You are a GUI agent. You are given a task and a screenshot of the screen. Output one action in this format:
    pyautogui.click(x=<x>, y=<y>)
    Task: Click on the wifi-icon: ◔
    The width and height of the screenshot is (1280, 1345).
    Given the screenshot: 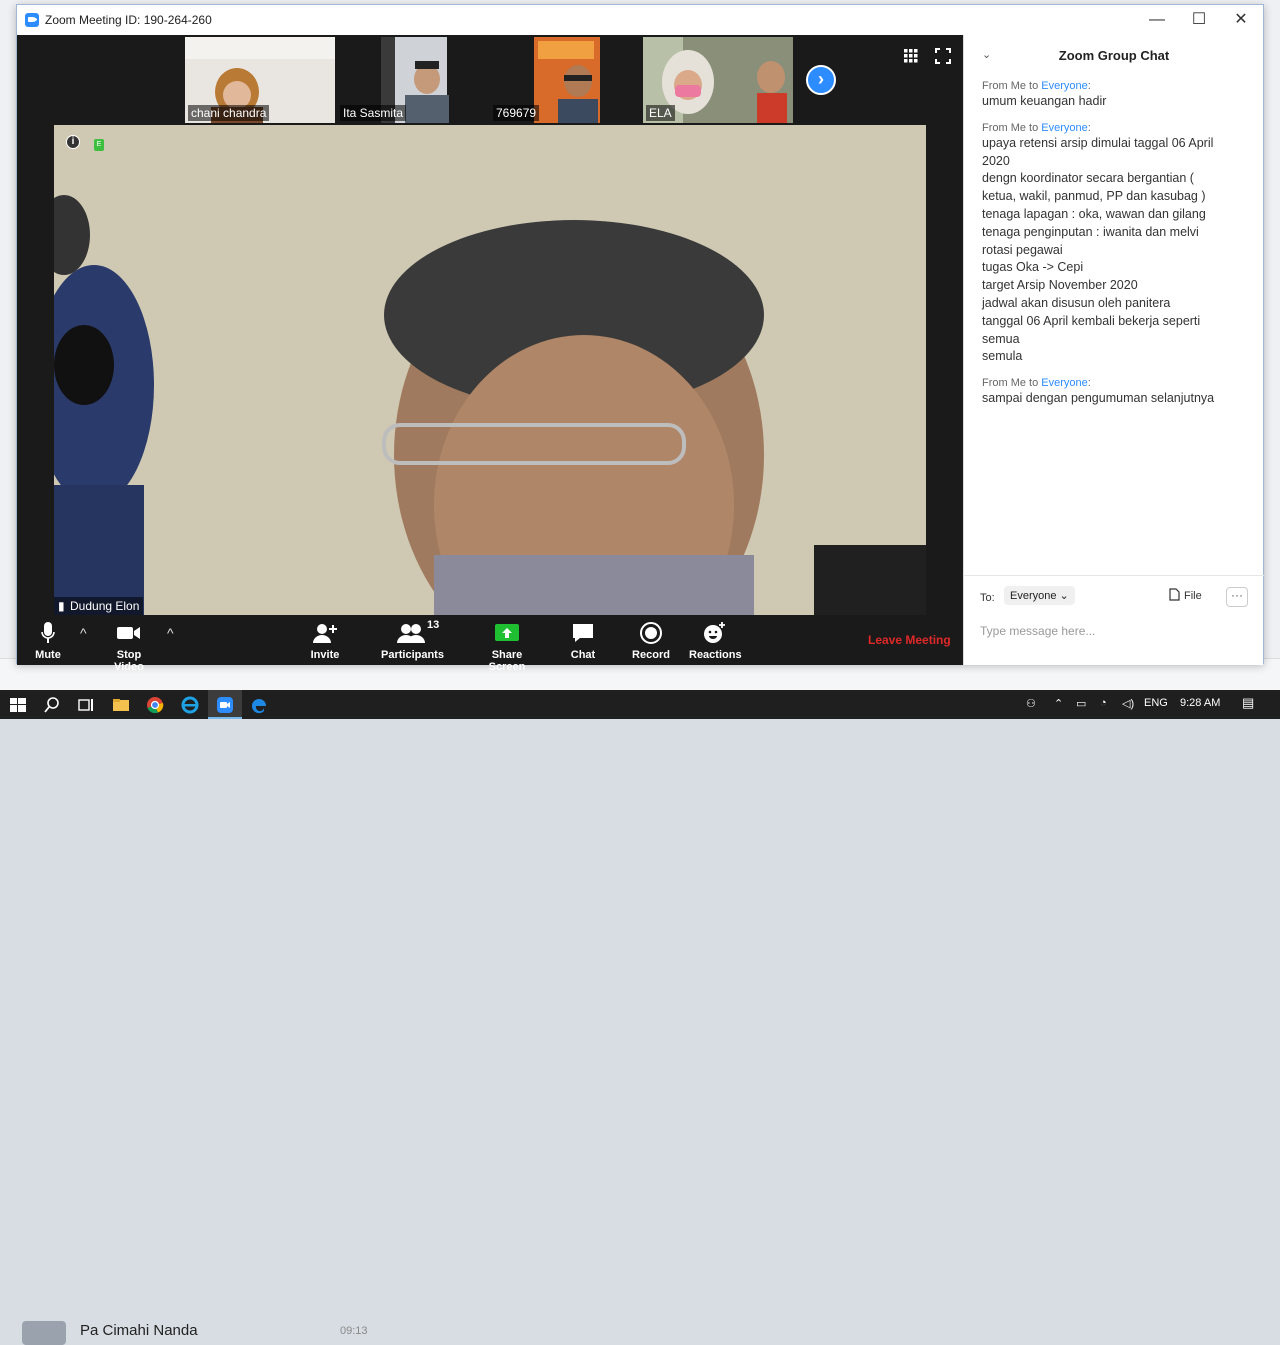 What is the action you would take?
    pyautogui.click(x=1103, y=703)
    